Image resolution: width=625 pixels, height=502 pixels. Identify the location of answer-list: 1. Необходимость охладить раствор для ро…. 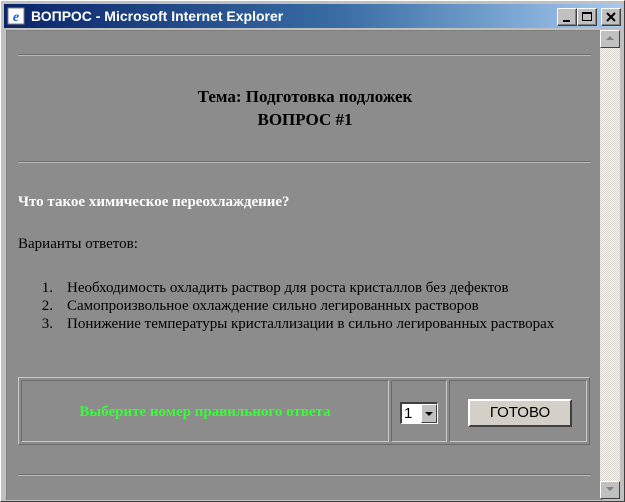
(297, 306).